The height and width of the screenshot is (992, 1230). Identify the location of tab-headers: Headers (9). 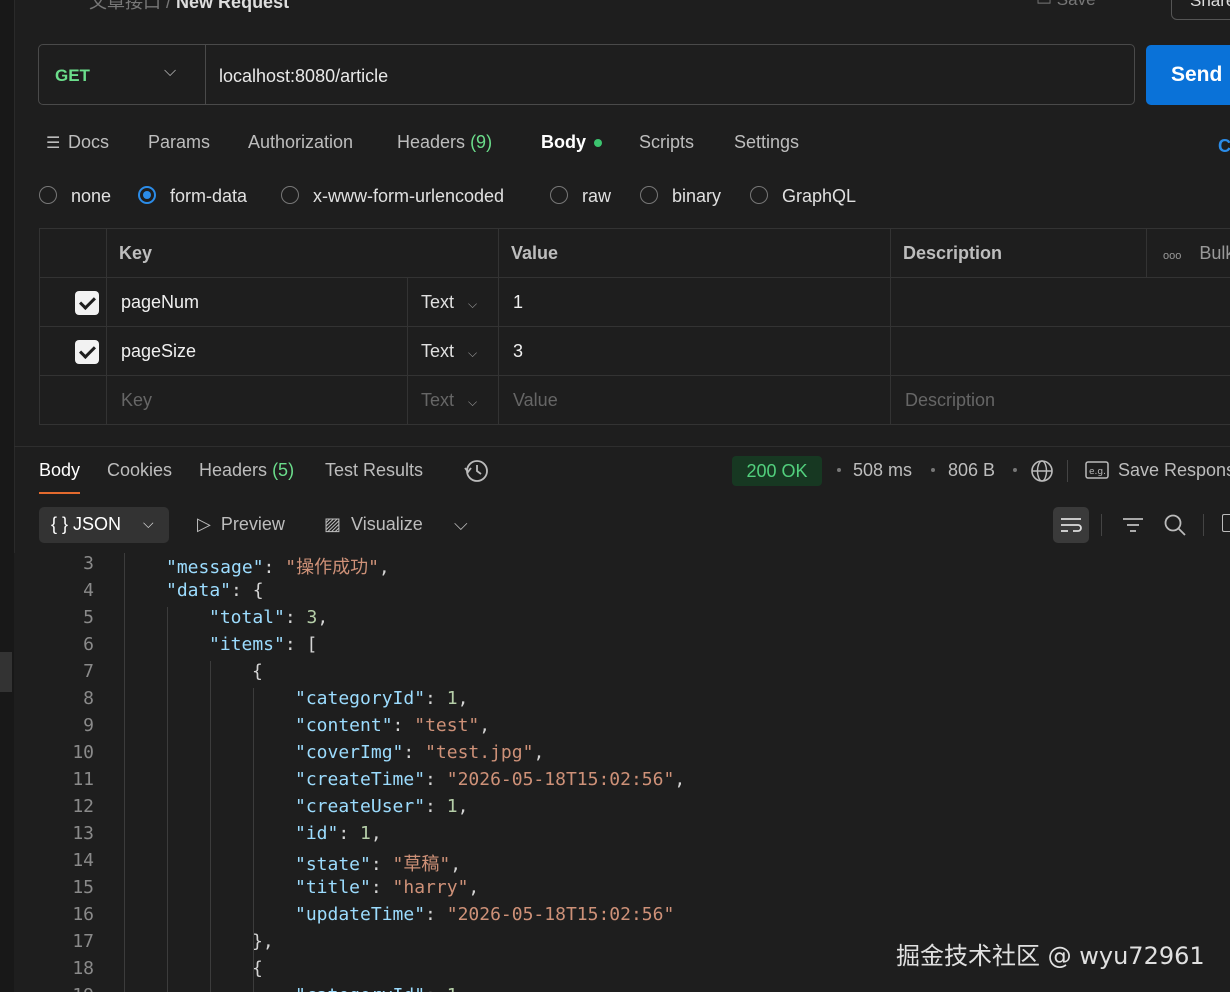
(444, 142).